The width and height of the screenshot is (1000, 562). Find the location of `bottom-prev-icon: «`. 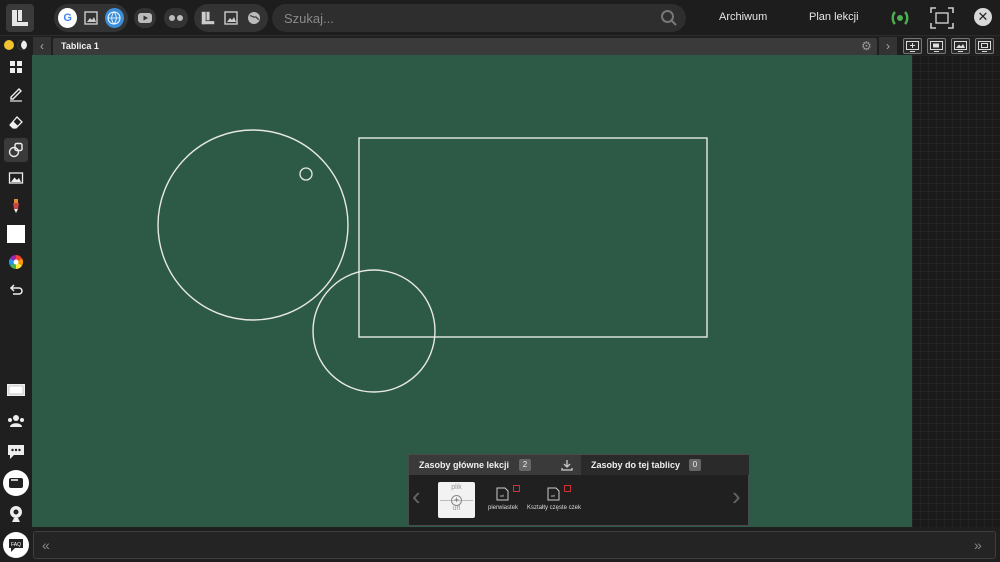

bottom-prev-icon: « is located at coordinates (46, 545).